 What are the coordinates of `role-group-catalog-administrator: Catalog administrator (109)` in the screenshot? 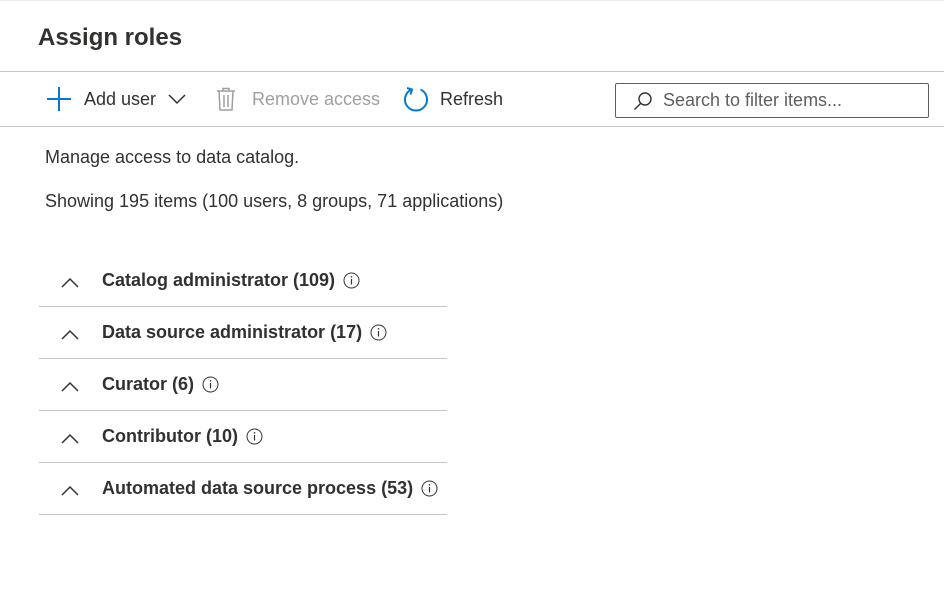 It's located at (243, 281).